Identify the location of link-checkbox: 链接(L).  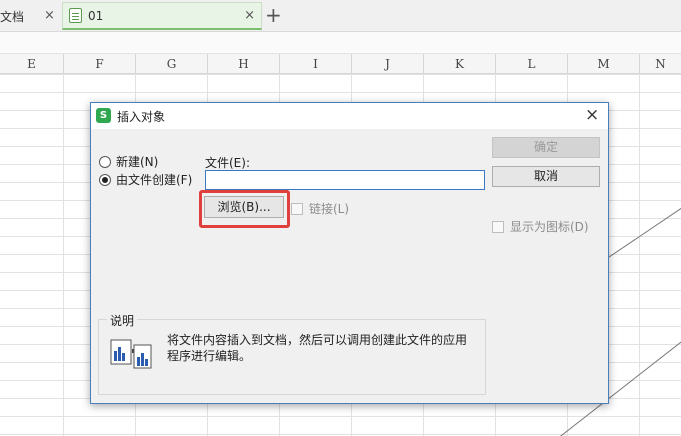
(320, 208).